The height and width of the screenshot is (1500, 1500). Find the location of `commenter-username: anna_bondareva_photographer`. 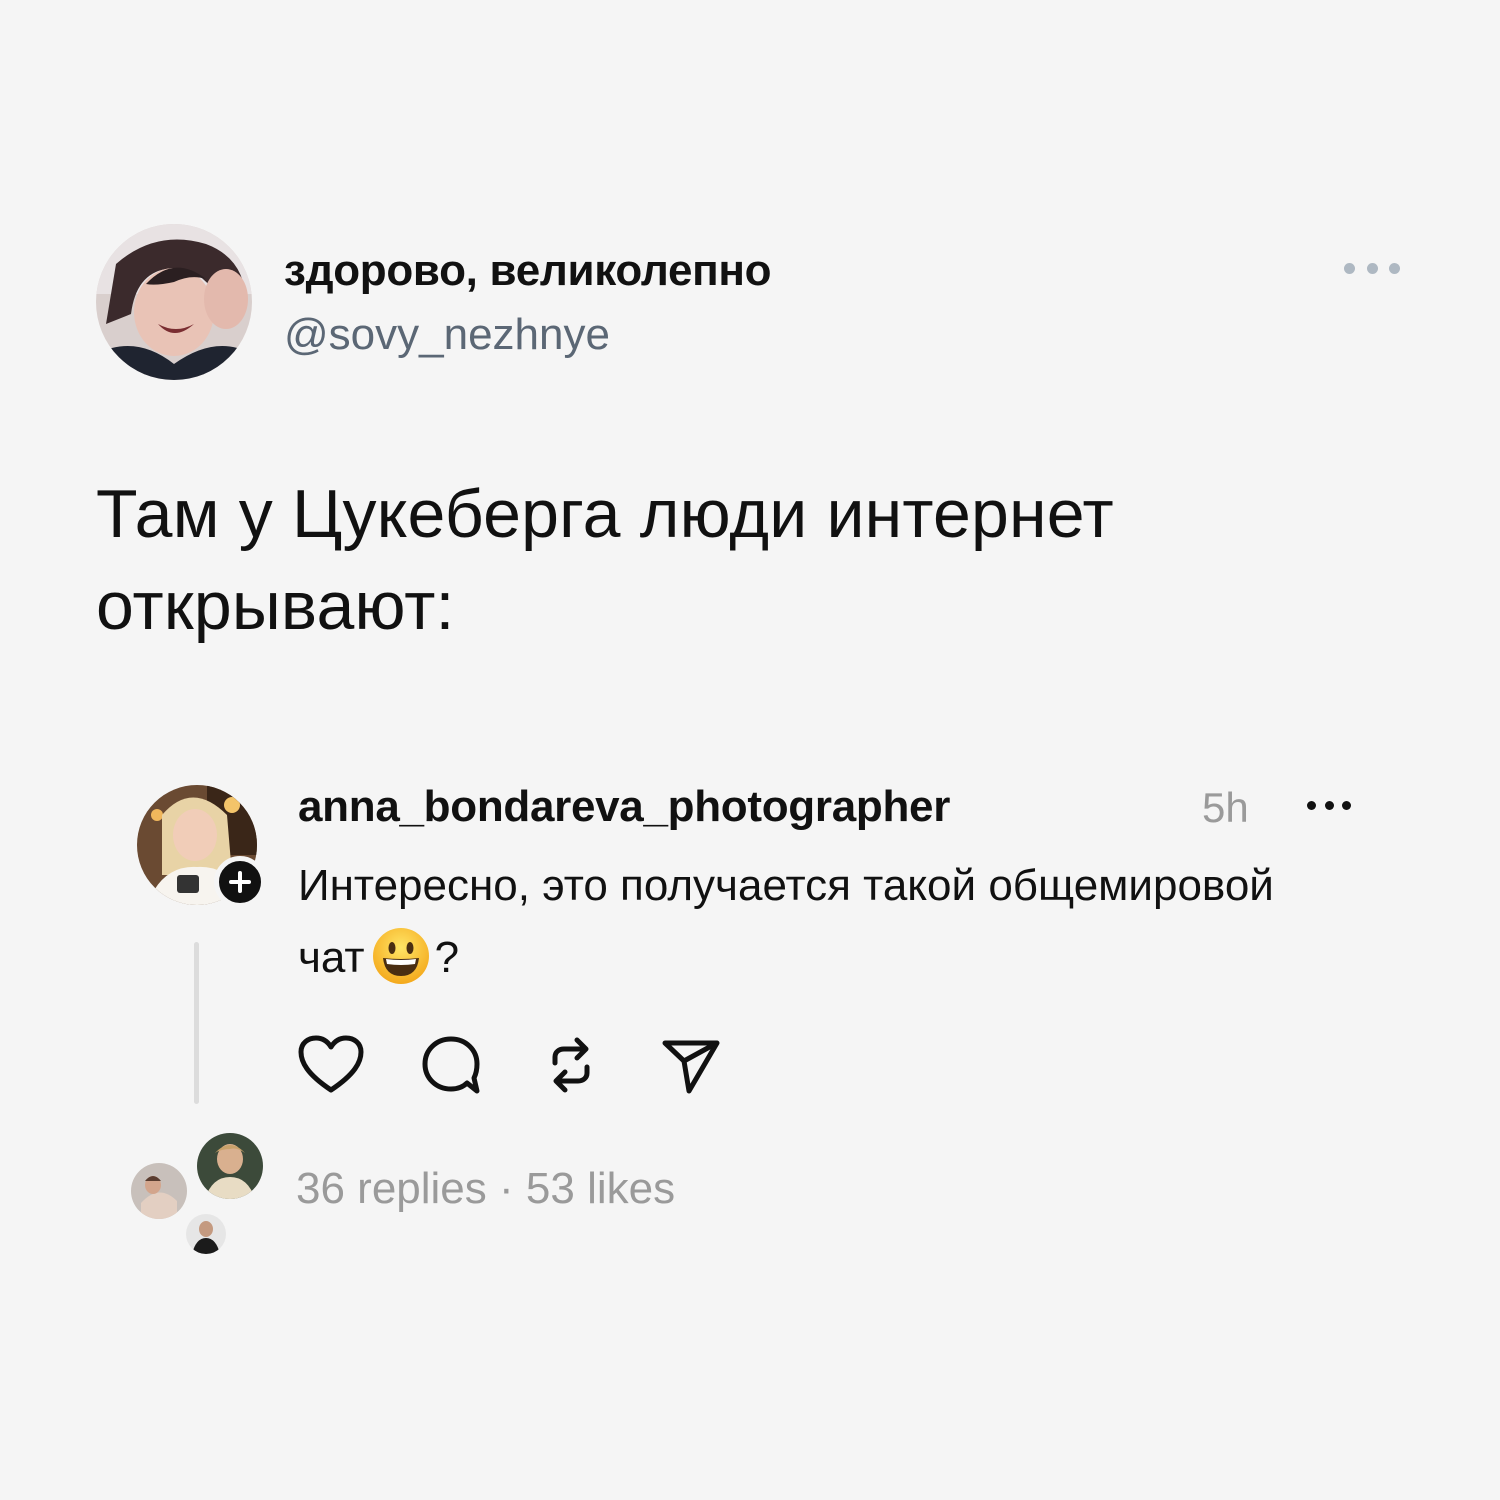

commenter-username: anna_bondareva_photographer is located at coordinates (624, 807).